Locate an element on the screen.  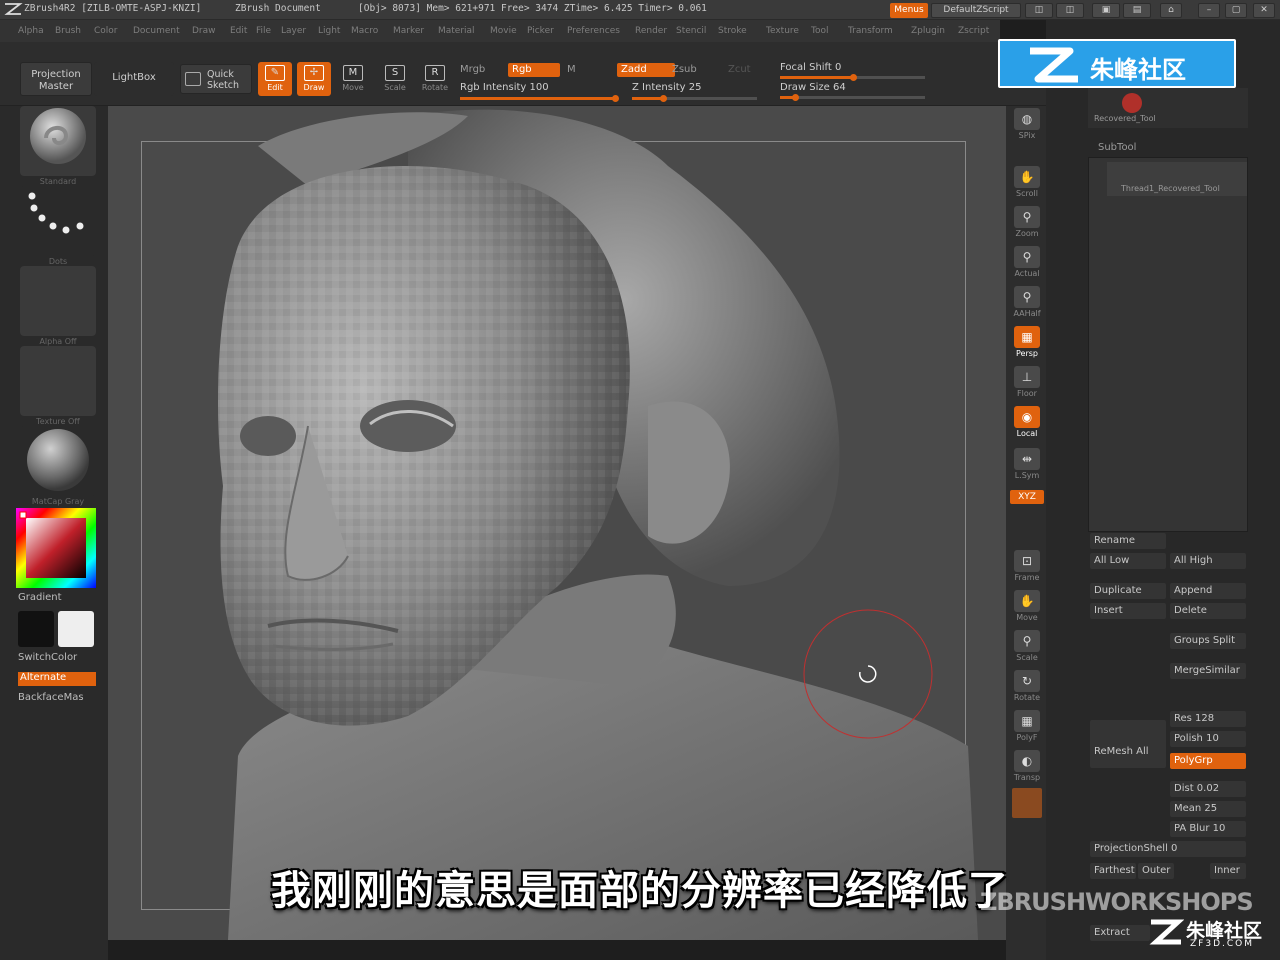
view-actual-button: ⚲ Actual is located at coordinates (1027, 262).